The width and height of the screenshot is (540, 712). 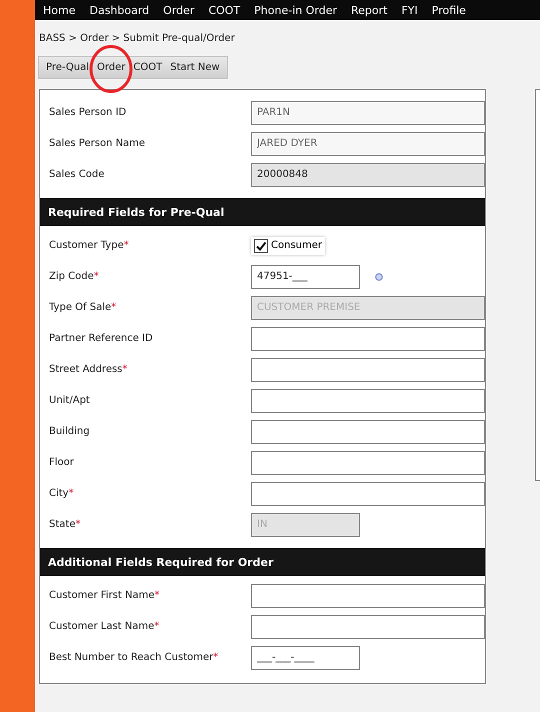 I want to click on field-label: State*, so click(x=65, y=524).